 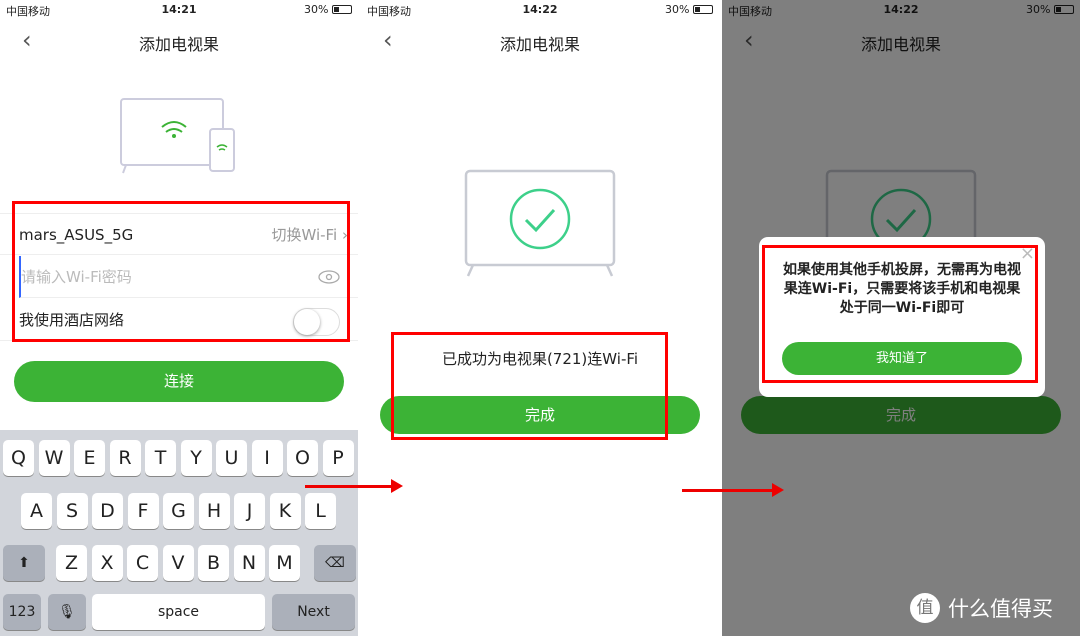 I want to click on key-b: B, so click(x=213, y=563).